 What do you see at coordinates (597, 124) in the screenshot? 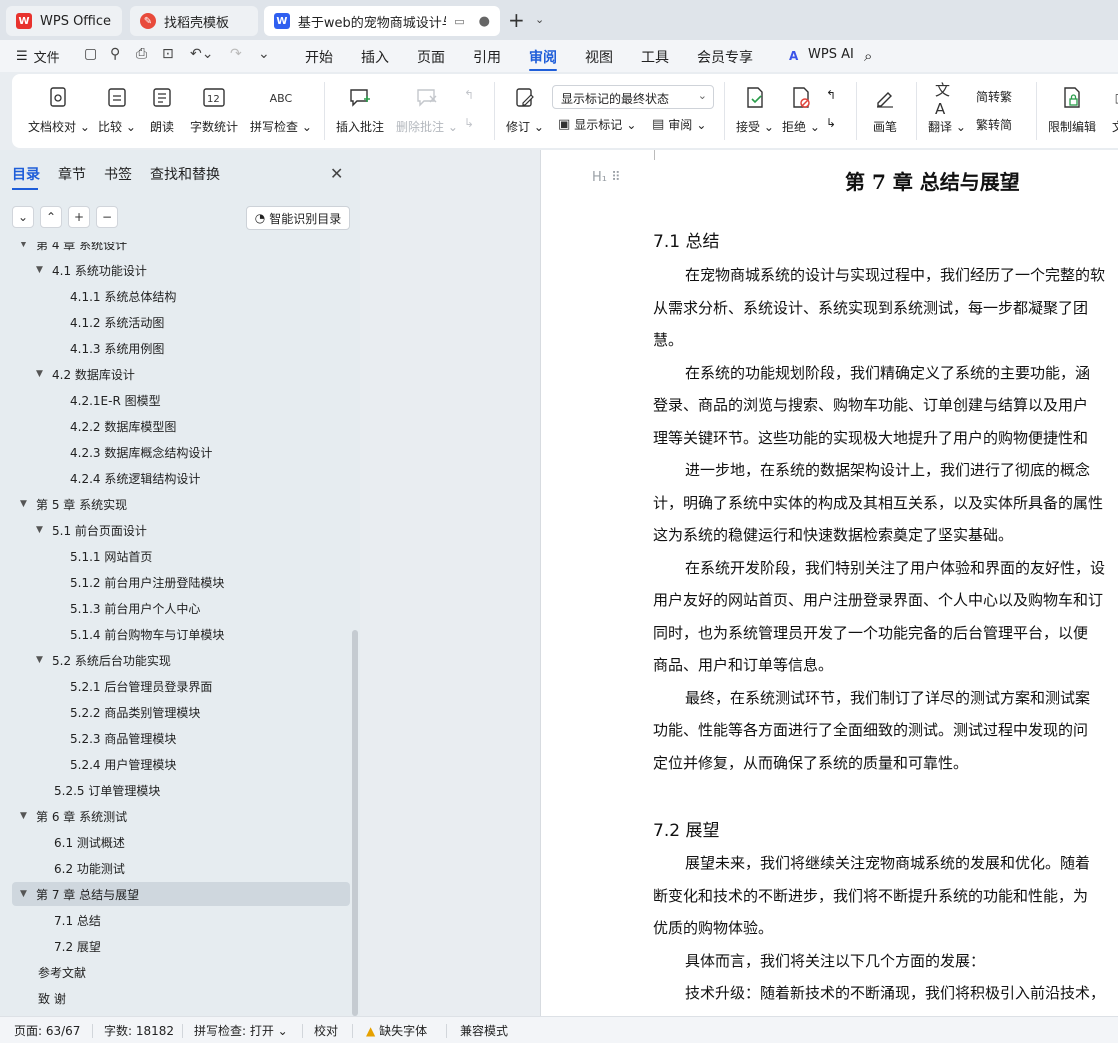
I see `show-markup-button: ▣ 显示标记 ⌄` at bounding box center [597, 124].